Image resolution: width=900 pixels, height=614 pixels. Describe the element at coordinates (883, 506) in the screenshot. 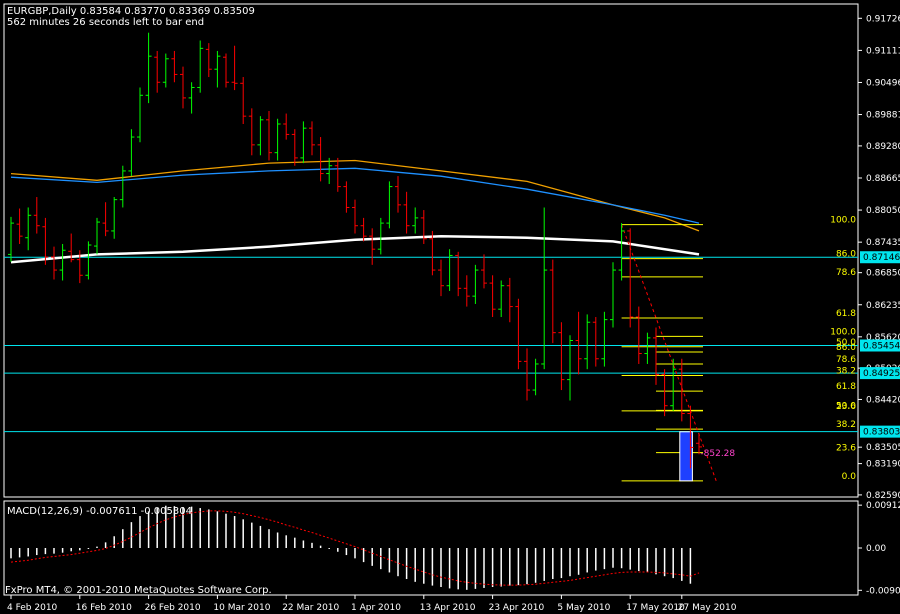

I see `macd-y-tick-label: 0.00912` at that location.